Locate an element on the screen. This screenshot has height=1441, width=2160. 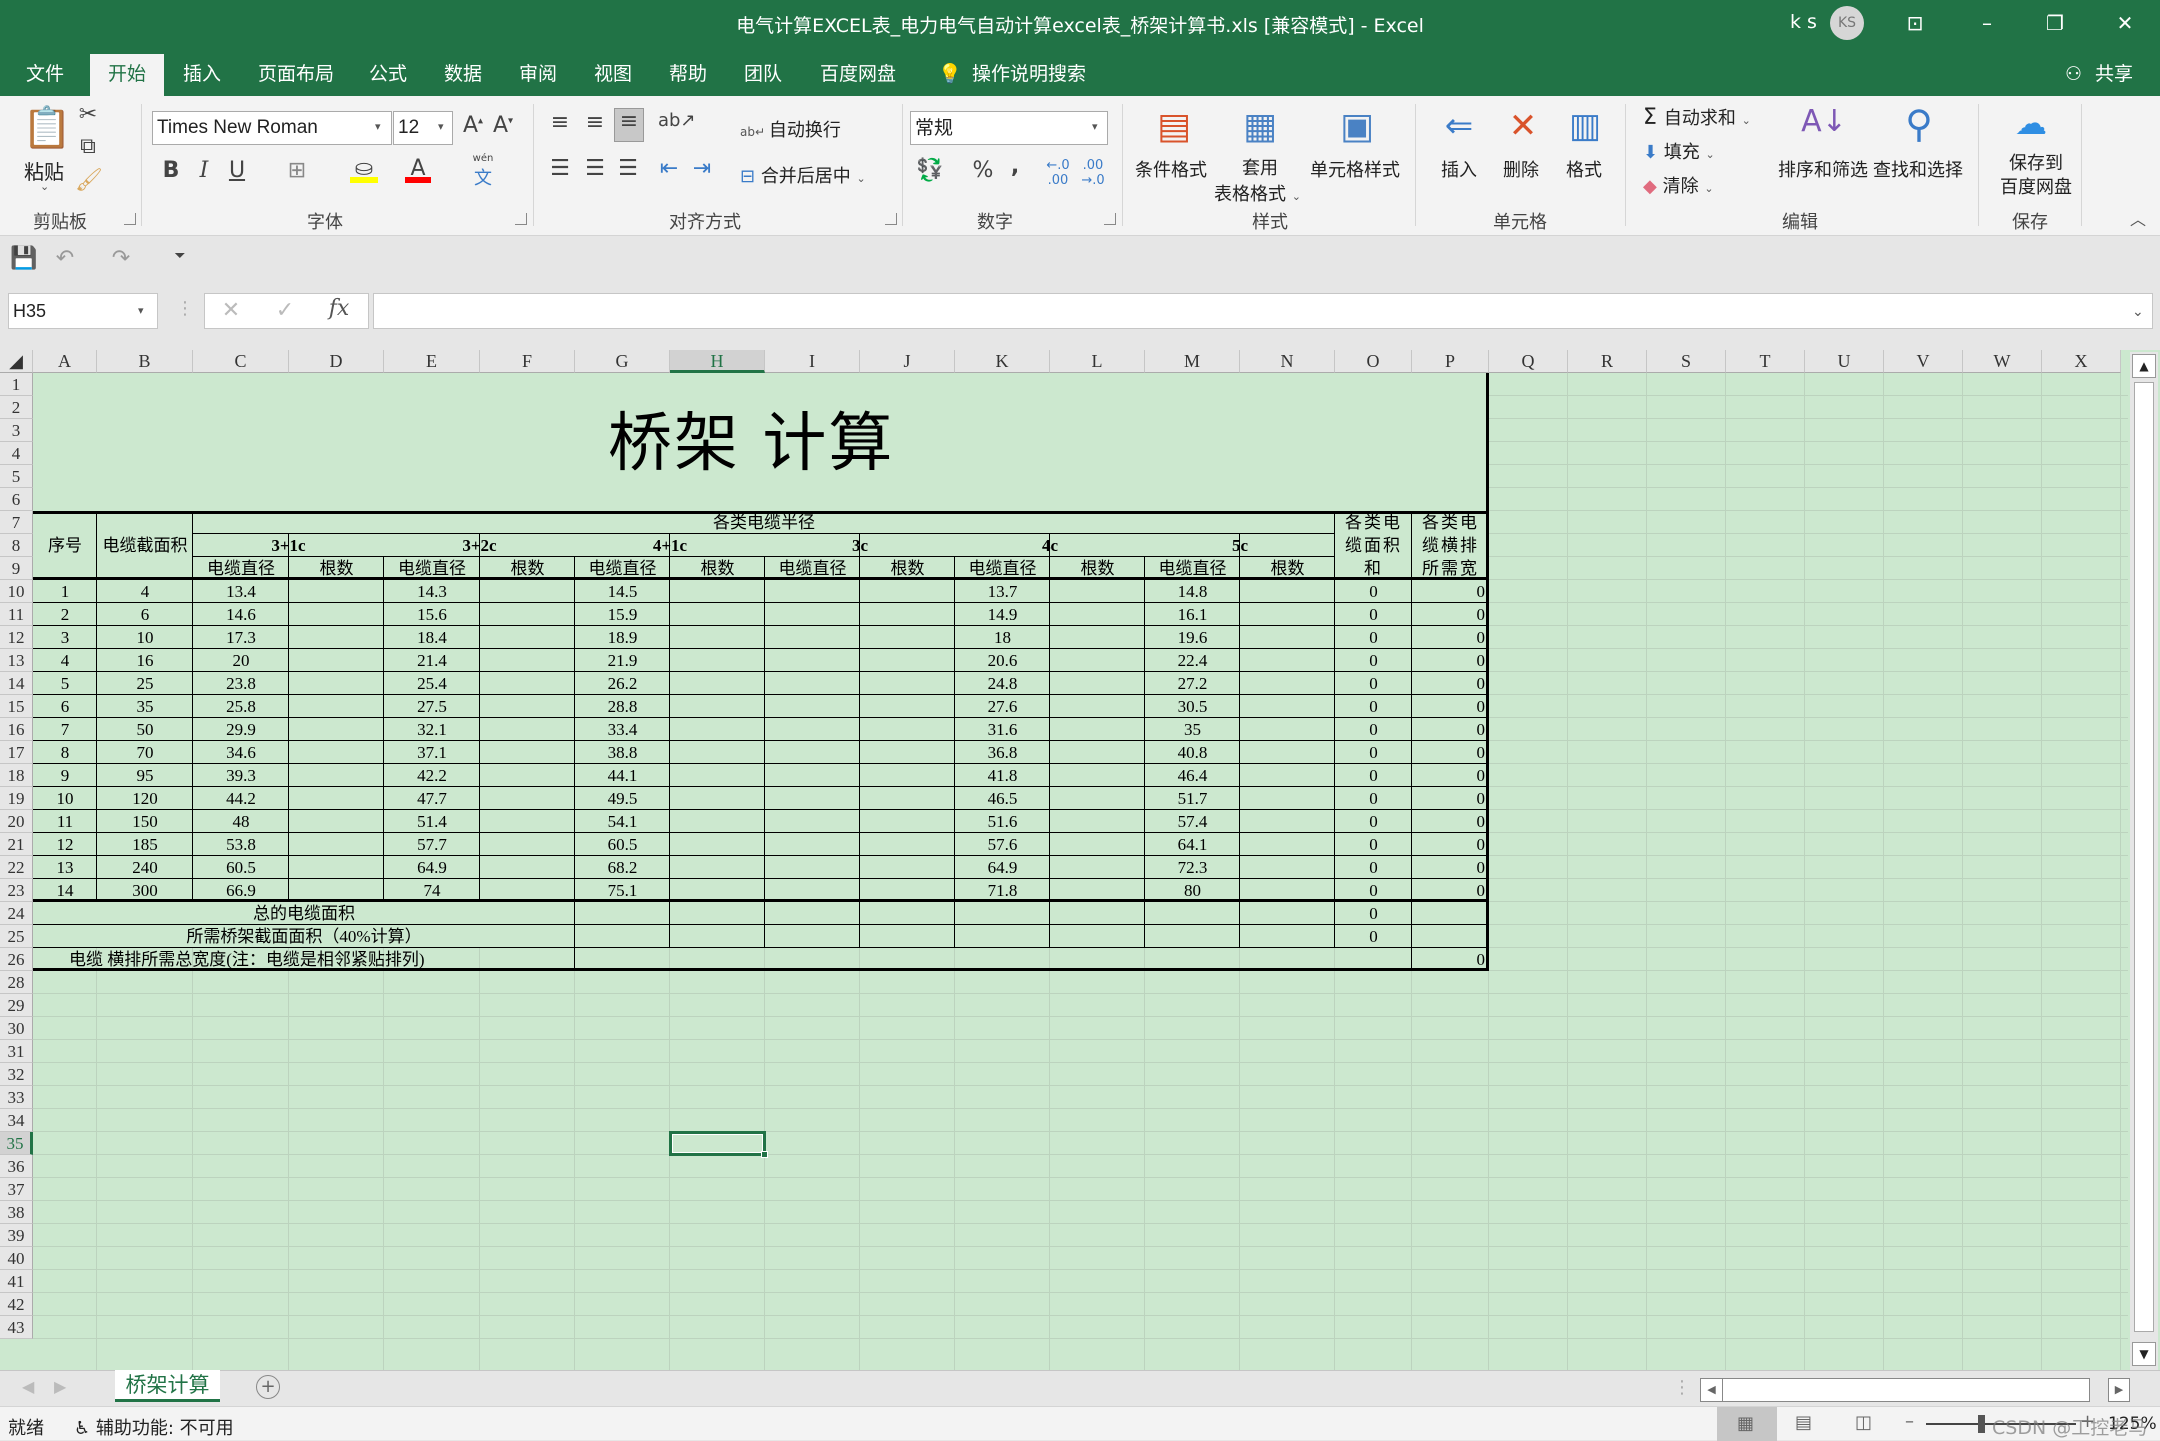
tab-formulas: 公式 is located at coordinates (388, 75).